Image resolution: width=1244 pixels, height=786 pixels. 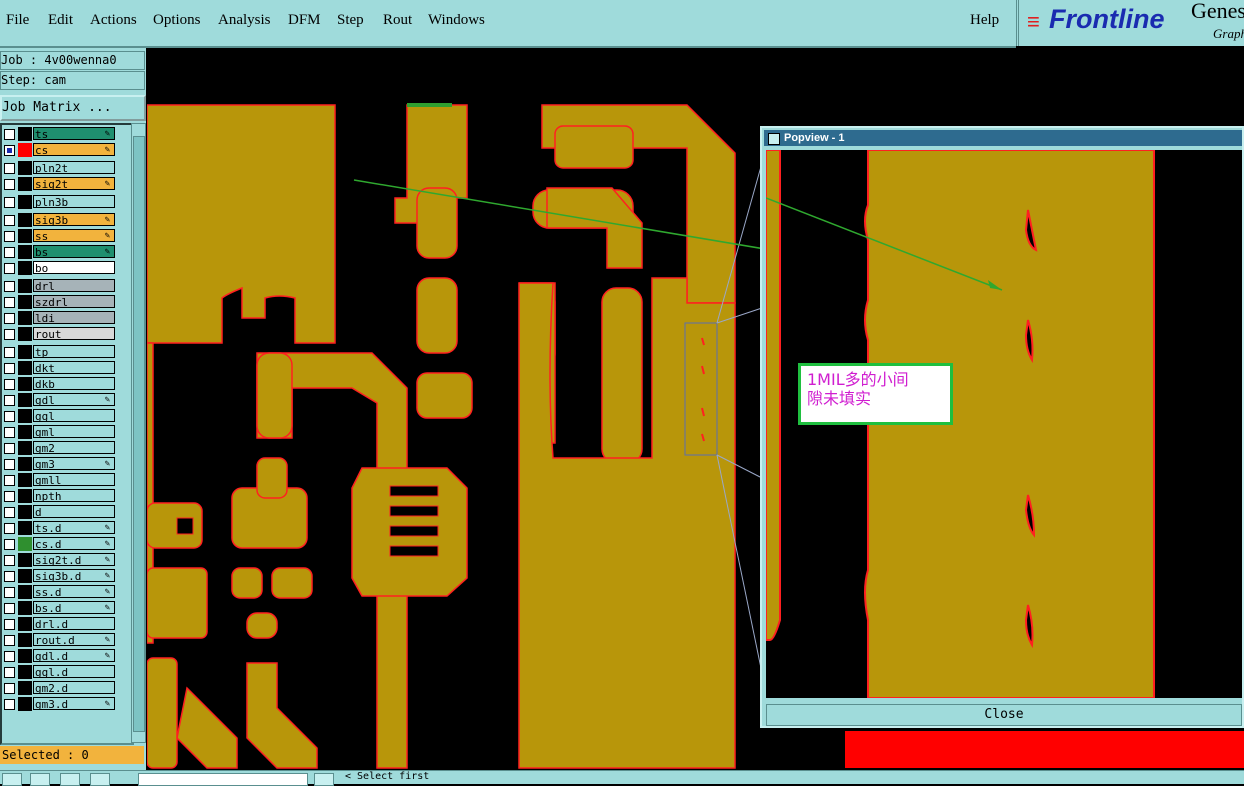 What do you see at coordinates (74, 334) in the screenshot?
I see `layer-label: rout` at bounding box center [74, 334].